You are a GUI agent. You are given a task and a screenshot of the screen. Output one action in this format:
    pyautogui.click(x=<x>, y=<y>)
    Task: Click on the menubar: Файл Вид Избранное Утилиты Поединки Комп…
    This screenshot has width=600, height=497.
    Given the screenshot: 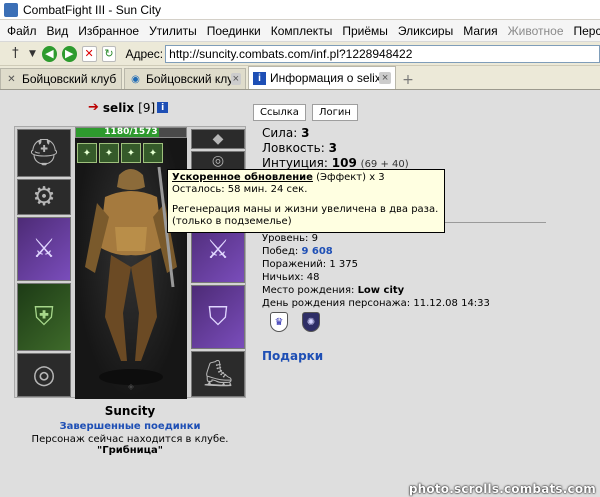 What is the action you would take?
    pyautogui.click(x=300, y=31)
    